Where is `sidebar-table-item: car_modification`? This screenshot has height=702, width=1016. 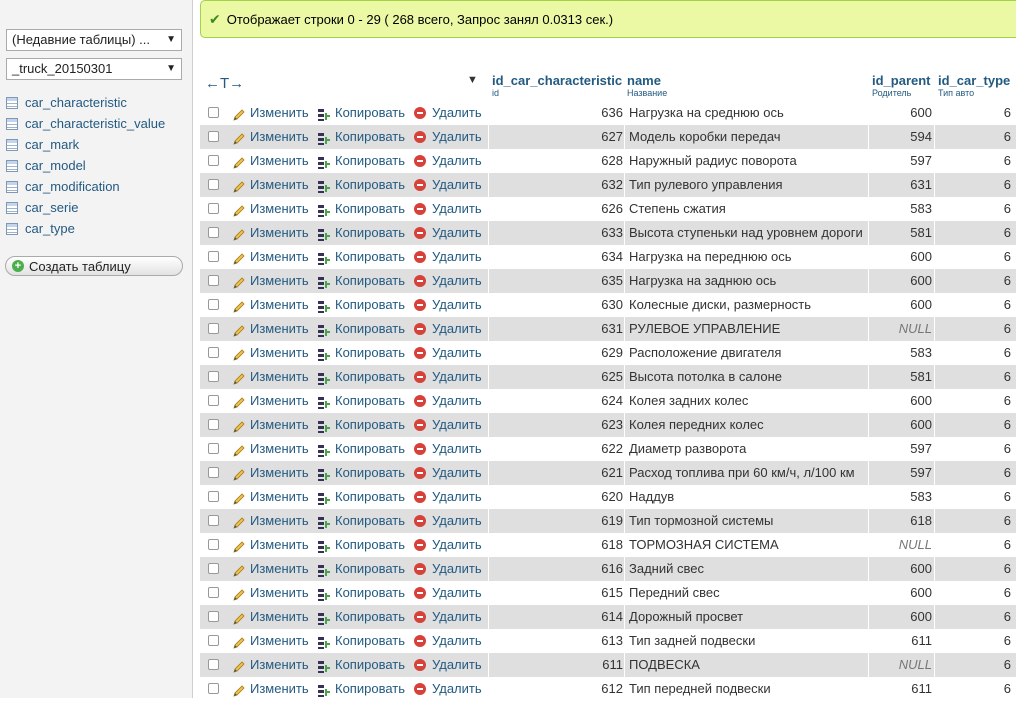 sidebar-table-item: car_modification is located at coordinates (98, 186).